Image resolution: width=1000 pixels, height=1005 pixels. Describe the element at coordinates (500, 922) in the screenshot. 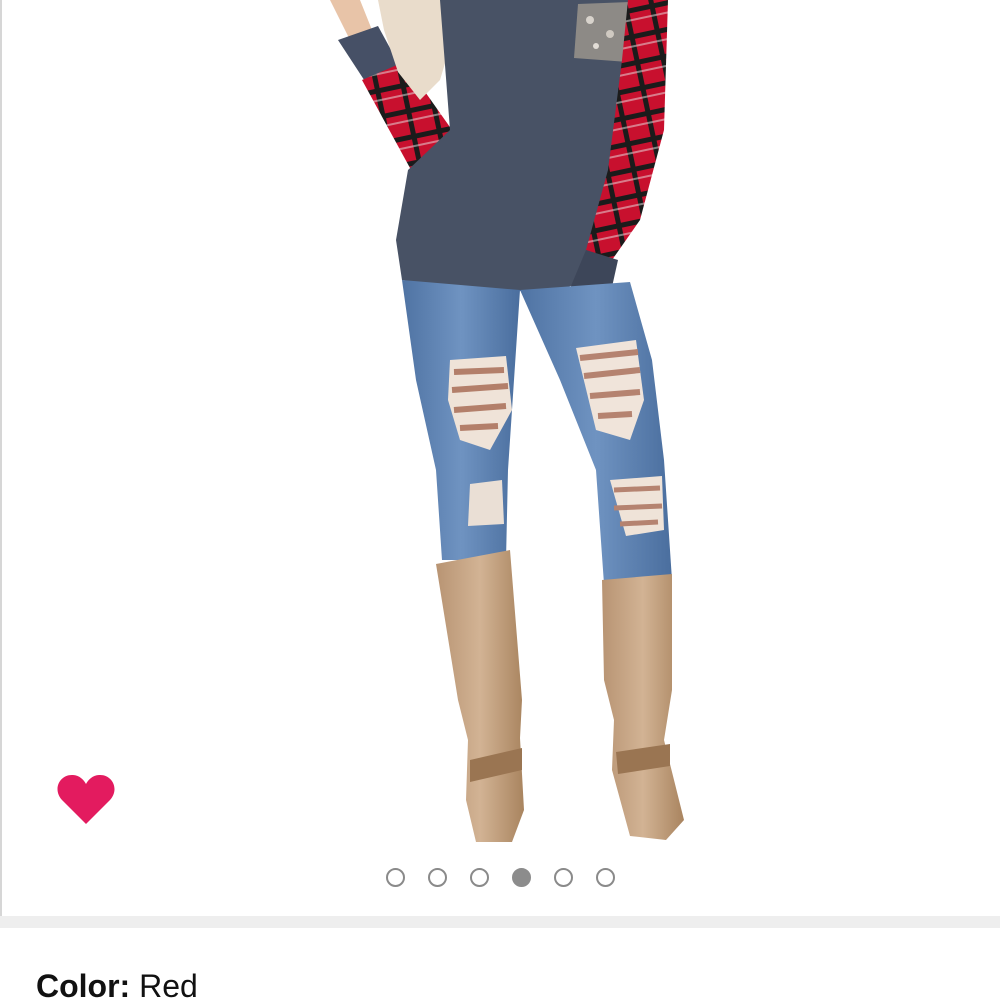

I see `section-divider` at that location.